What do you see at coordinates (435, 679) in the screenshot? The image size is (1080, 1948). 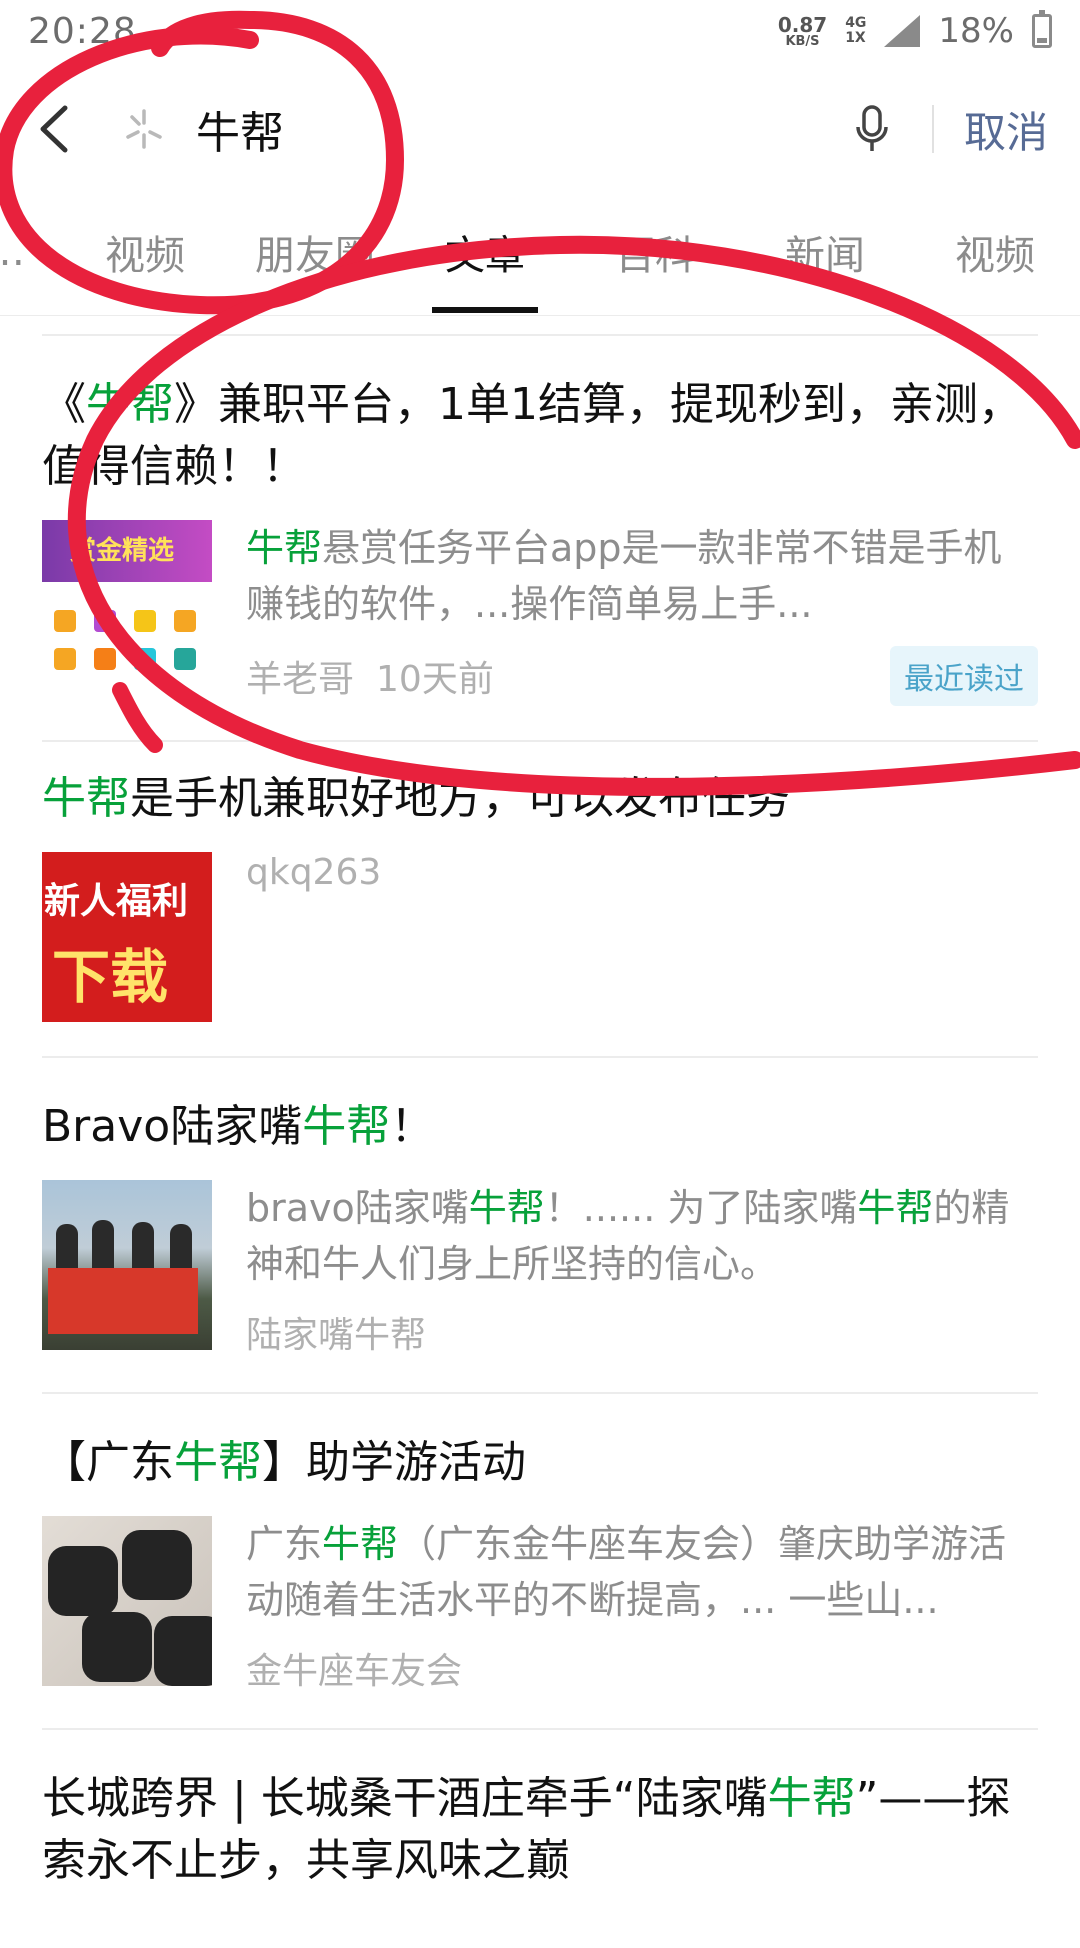 I see `publish-time: 10天前` at bounding box center [435, 679].